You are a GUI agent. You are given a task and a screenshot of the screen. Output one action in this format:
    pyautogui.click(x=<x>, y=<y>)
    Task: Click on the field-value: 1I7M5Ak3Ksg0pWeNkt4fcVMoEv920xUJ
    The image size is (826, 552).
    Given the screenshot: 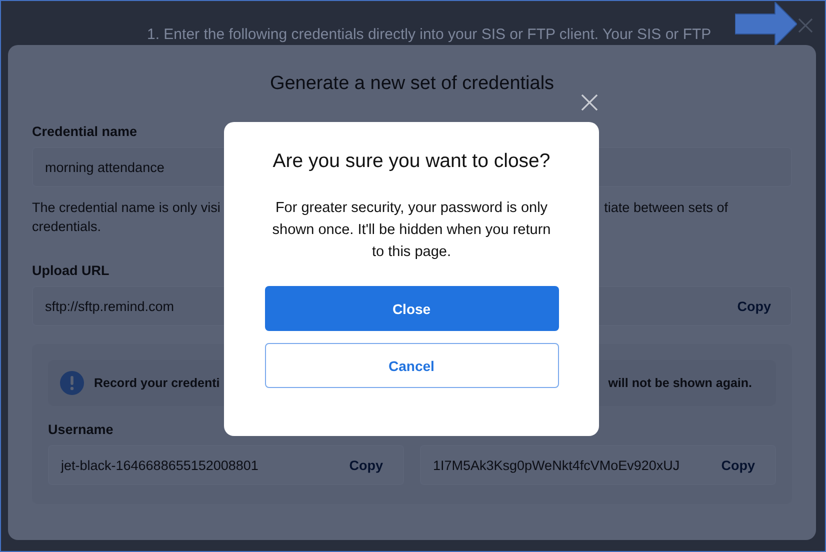 What is the action you would take?
    pyautogui.click(x=556, y=465)
    